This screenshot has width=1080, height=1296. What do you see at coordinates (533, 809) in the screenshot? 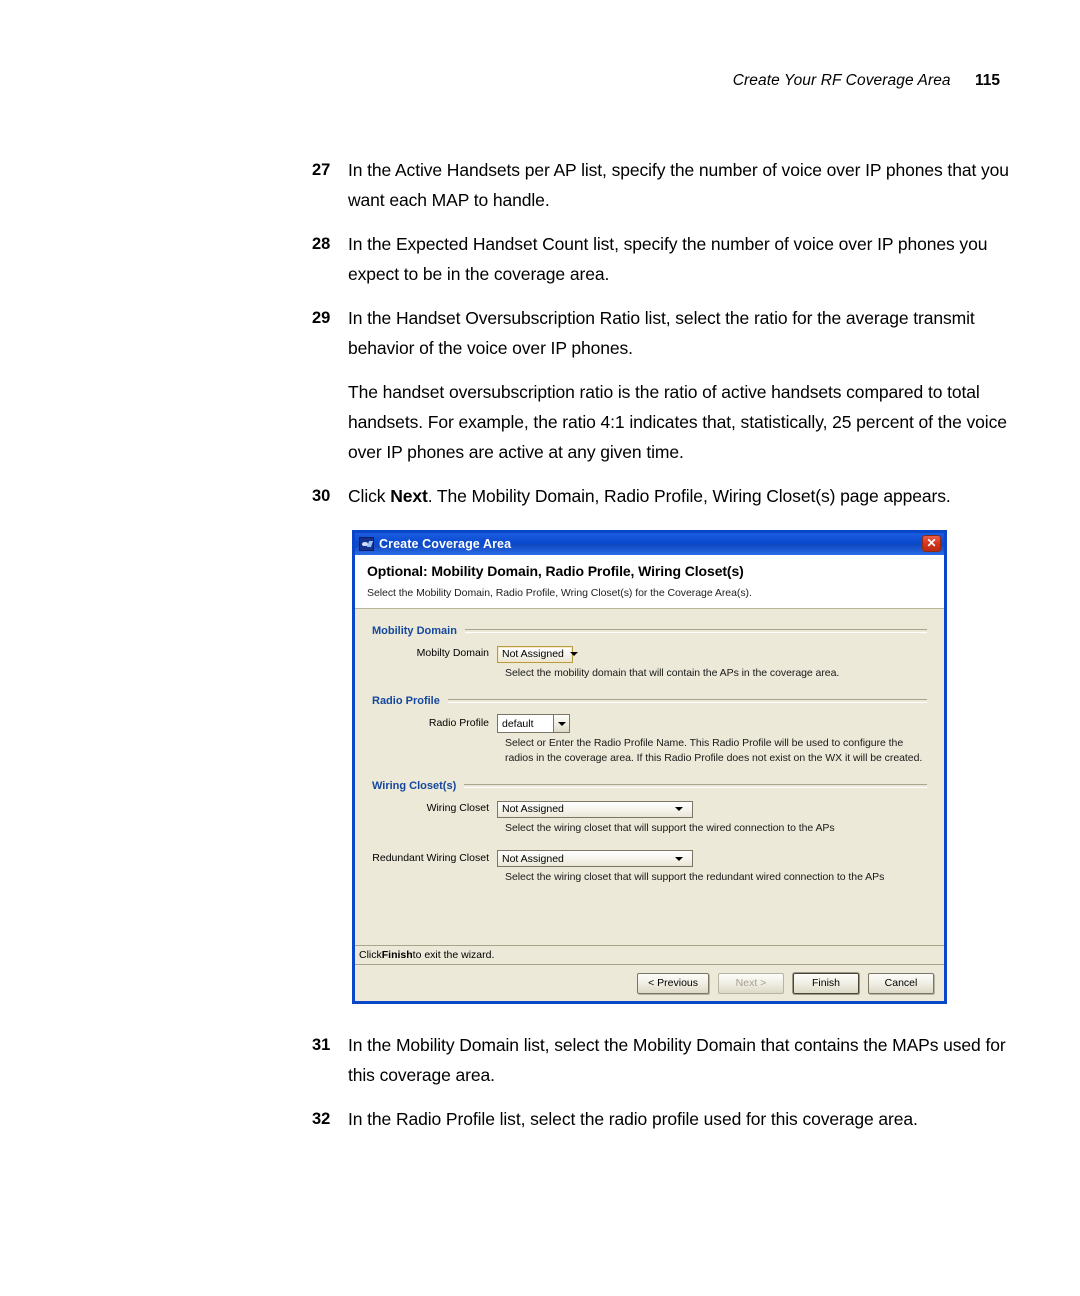
I see `wiring-closet-value: Not Assigned` at bounding box center [533, 809].